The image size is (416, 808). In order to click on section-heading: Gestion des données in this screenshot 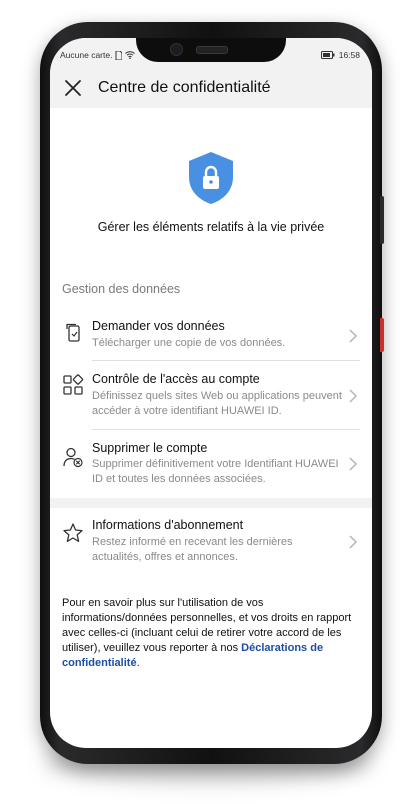, I will do `click(121, 289)`.